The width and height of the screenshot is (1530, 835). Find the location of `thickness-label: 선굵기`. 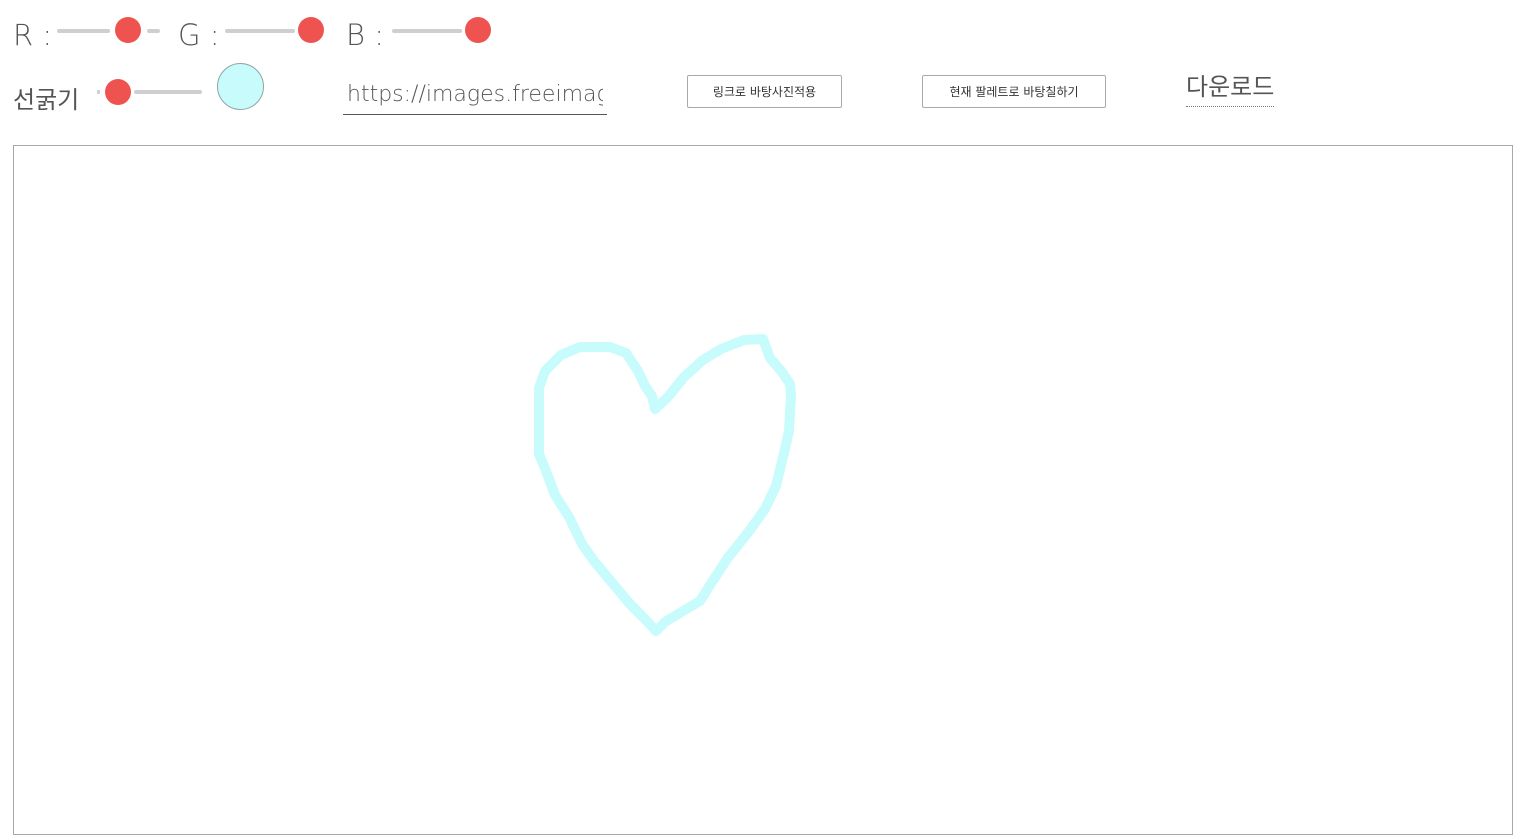

thickness-label: 선굵기 is located at coordinates (46, 100).